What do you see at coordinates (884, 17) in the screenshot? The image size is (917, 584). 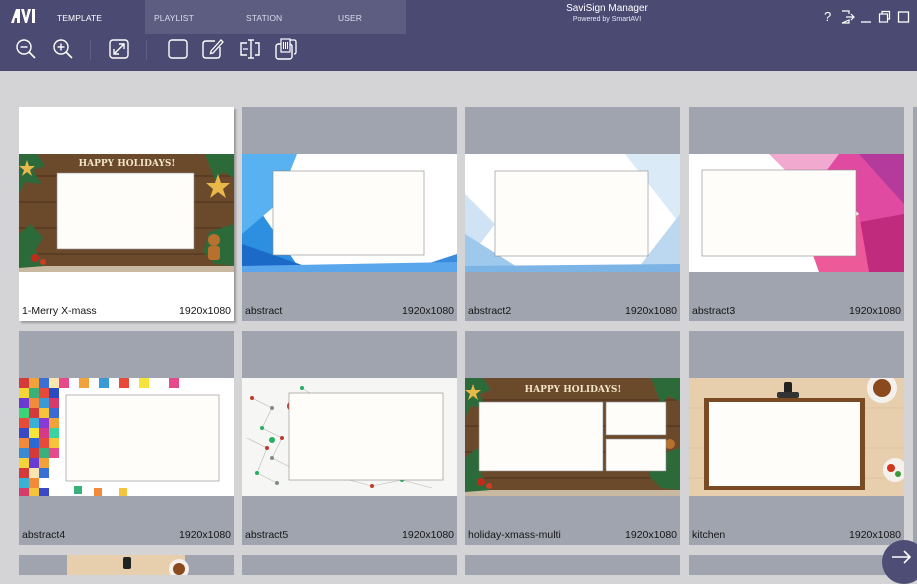 I see `restore-icon` at bounding box center [884, 17].